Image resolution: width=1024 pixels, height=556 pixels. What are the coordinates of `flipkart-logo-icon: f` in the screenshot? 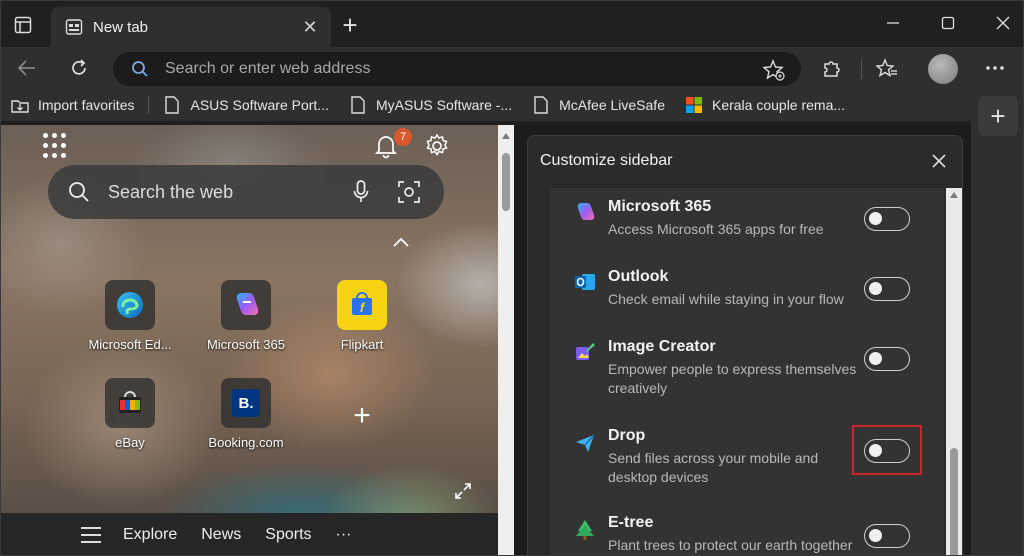 It's located at (362, 305).